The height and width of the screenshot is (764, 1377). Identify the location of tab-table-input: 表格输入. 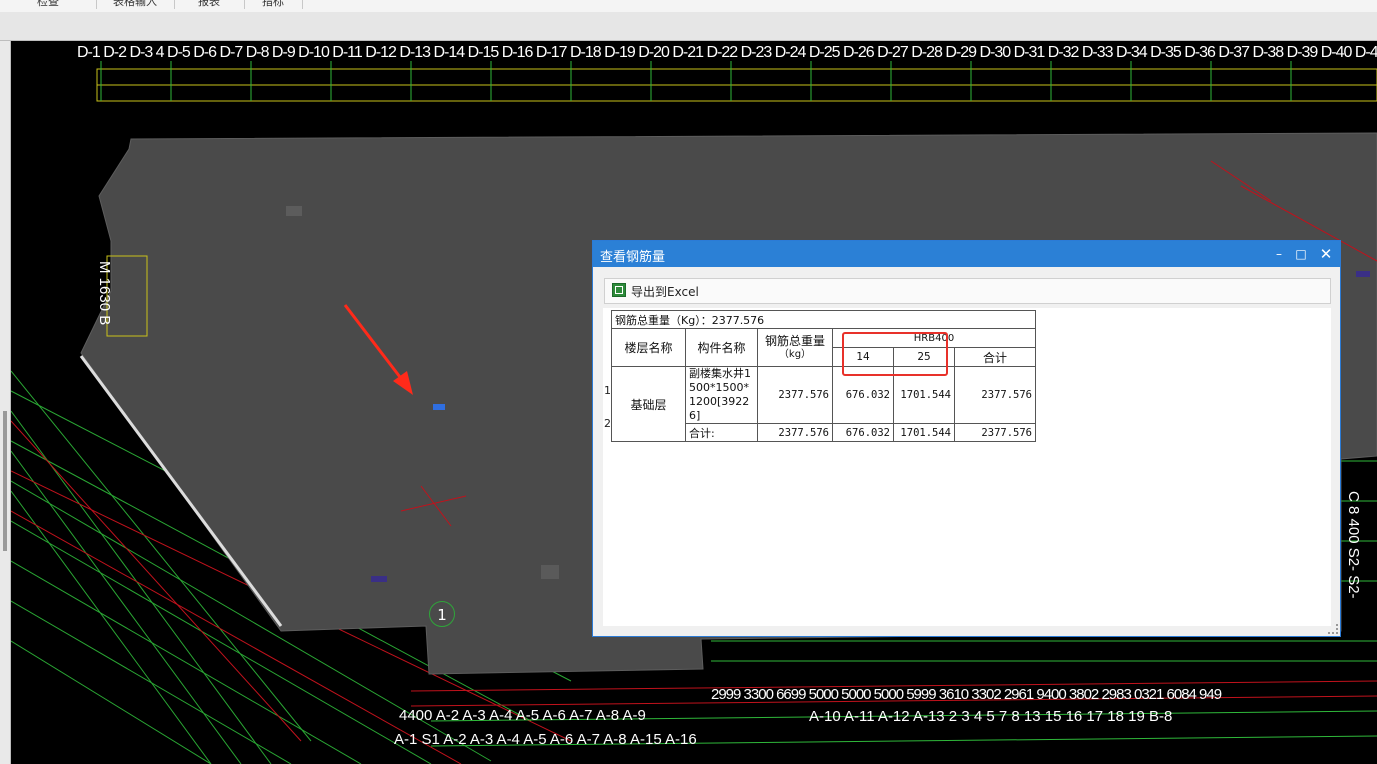
(135, 4).